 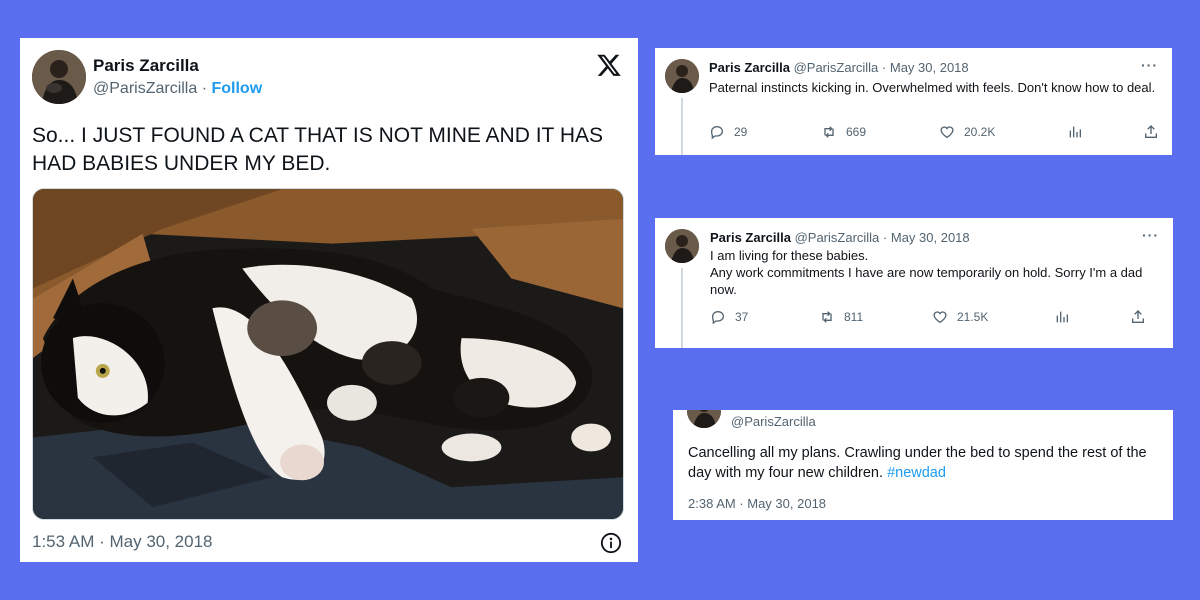 What do you see at coordinates (934, 133) in the screenshot?
I see `action-bar: 29 669 20.2K` at bounding box center [934, 133].